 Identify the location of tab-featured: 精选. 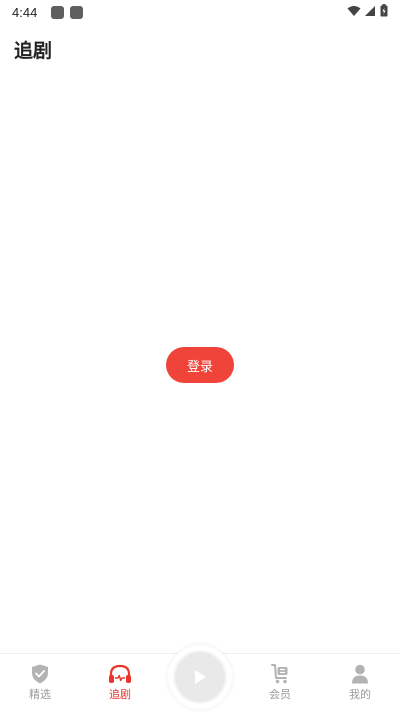
(40, 685).